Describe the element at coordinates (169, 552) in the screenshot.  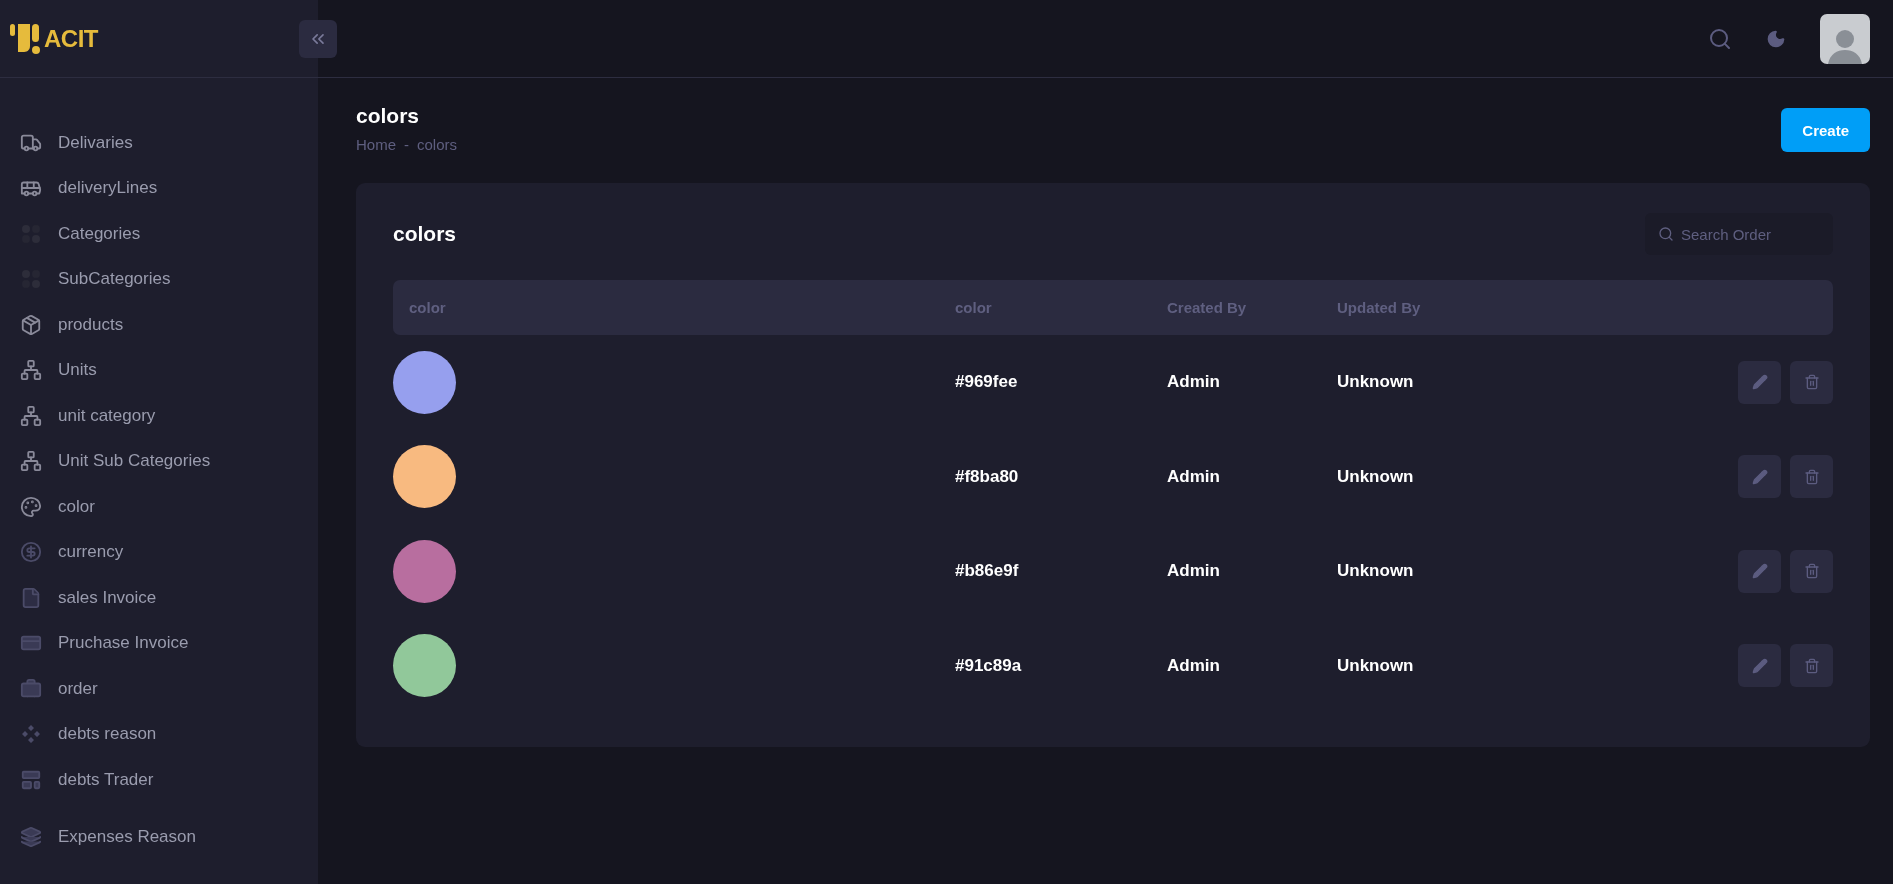
I see `sidebar-item: currency` at that location.